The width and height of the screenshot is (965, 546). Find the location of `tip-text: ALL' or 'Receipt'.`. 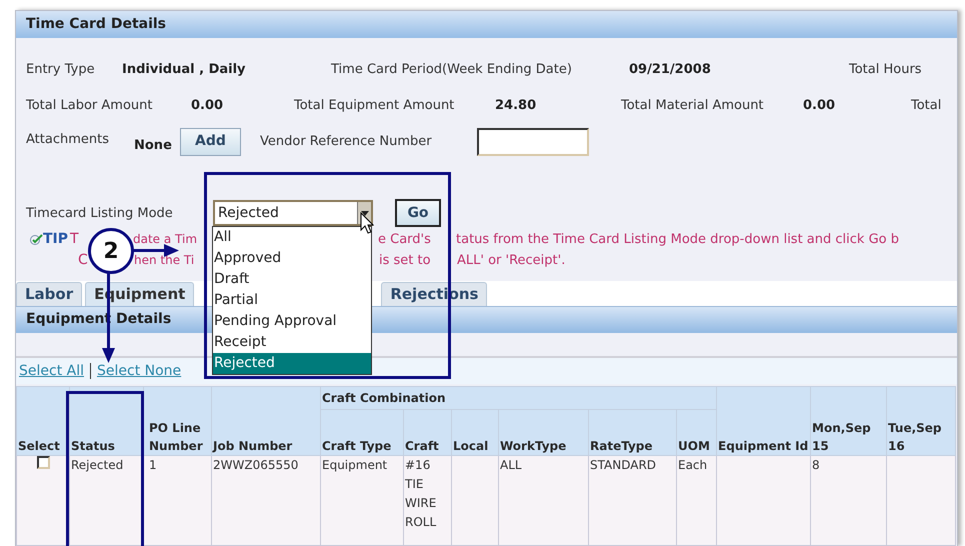

tip-text: ALL' or 'Receipt'. is located at coordinates (511, 261).